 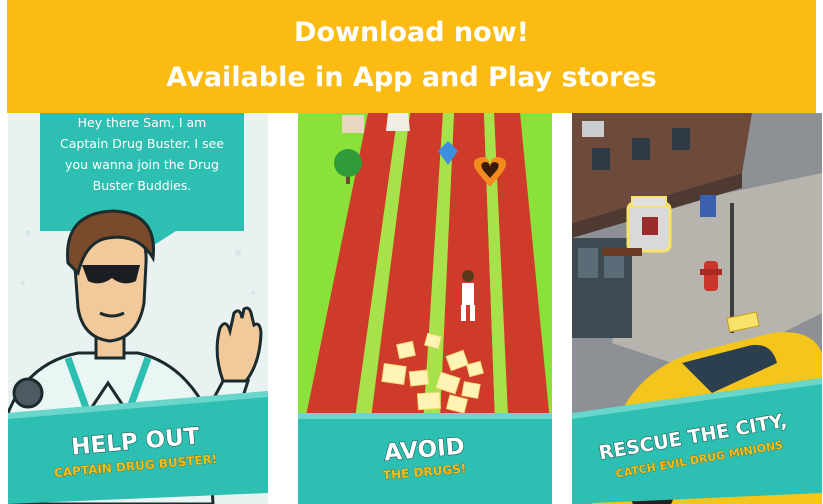 What do you see at coordinates (732, 268) in the screenshot?
I see `street-pole` at bounding box center [732, 268].